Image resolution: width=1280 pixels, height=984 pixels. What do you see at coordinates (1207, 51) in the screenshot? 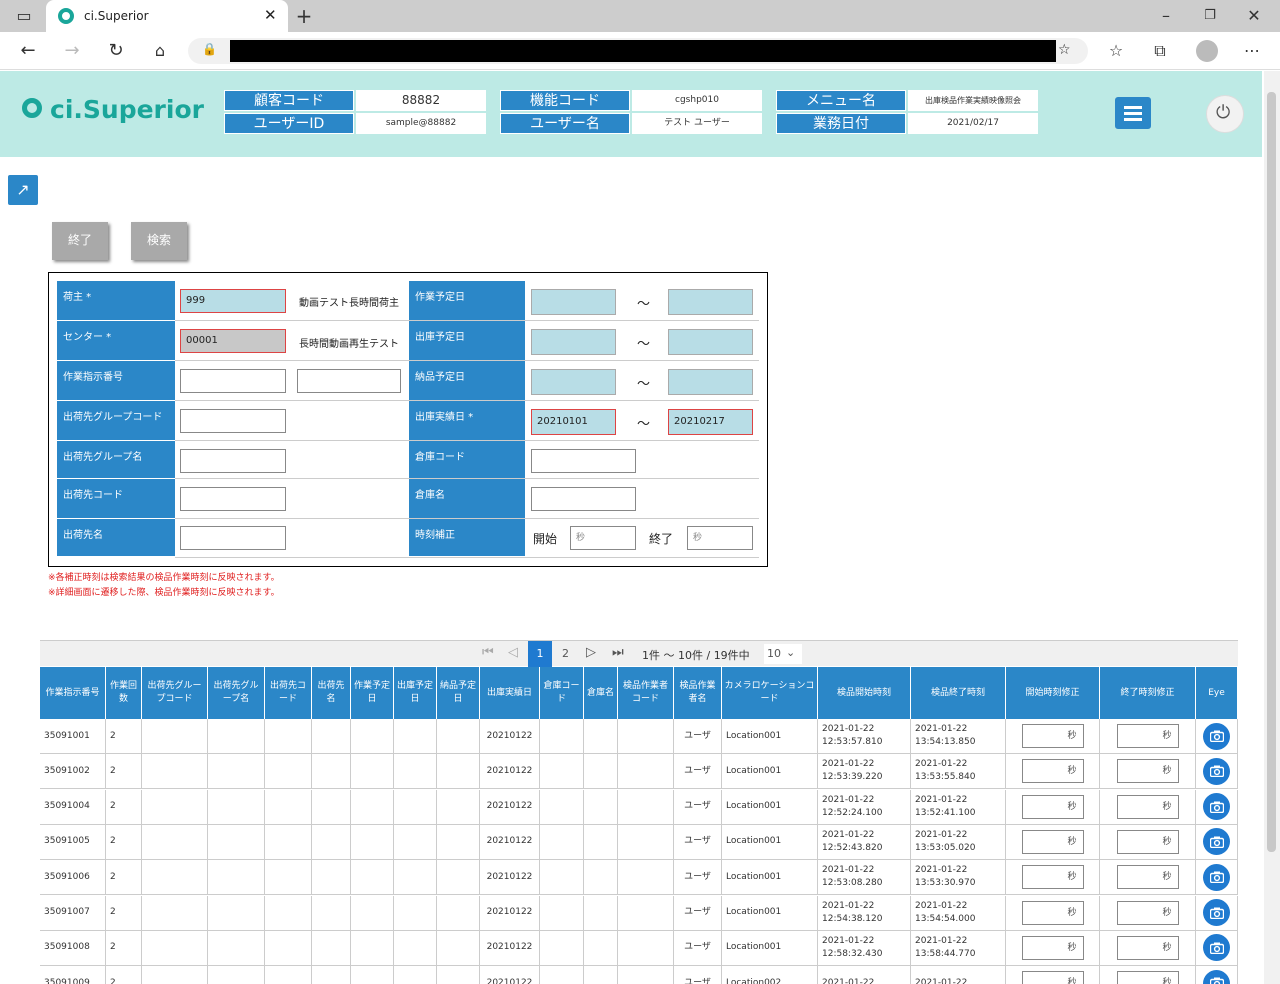
I see `profile-avatar` at bounding box center [1207, 51].